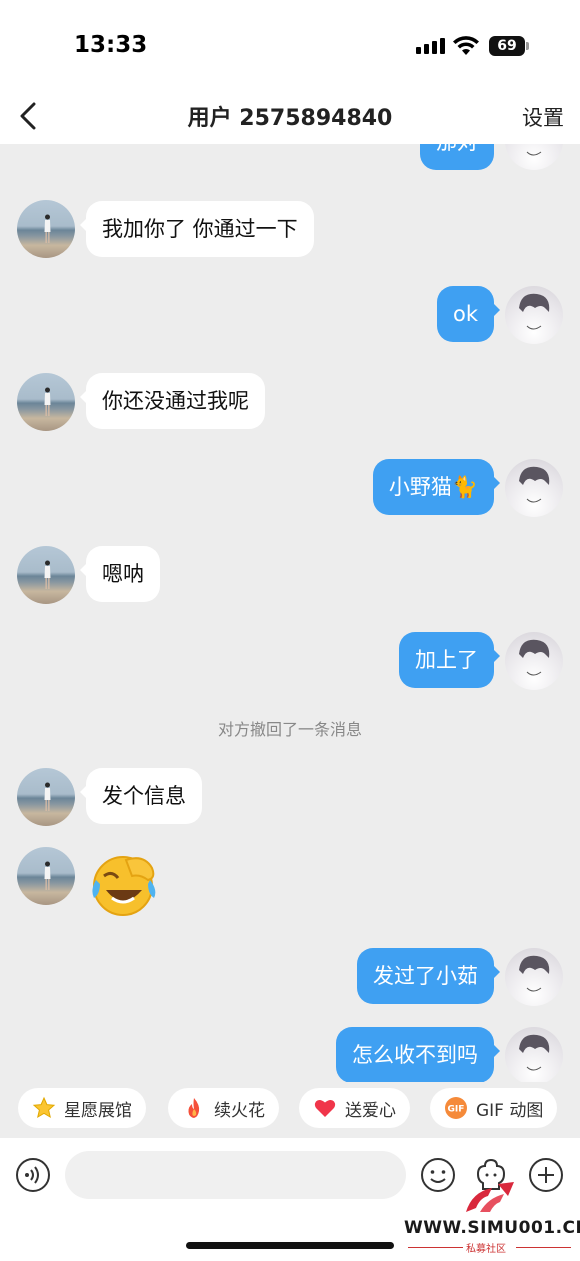  Describe the element at coordinates (98, 1110) in the screenshot. I see `chip-label: 星愿展馆` at that location.